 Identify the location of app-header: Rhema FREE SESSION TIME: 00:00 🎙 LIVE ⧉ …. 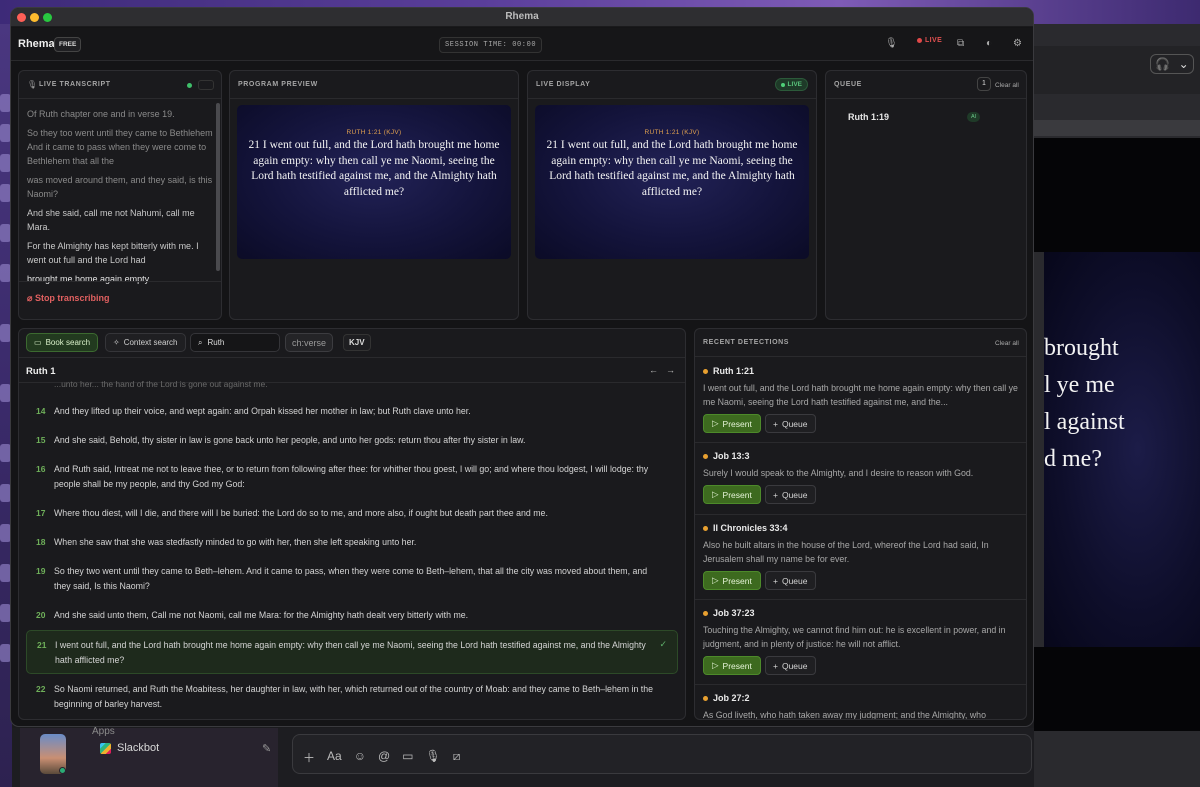
(522, 44).